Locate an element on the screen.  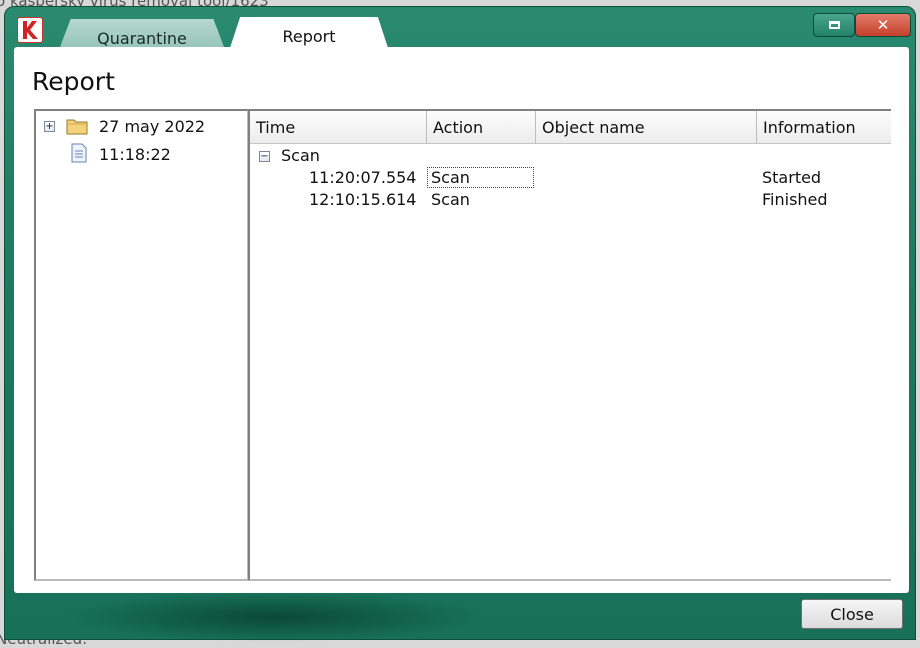
table-header: Time Action Object name Information is located at coordinates (570, 127).